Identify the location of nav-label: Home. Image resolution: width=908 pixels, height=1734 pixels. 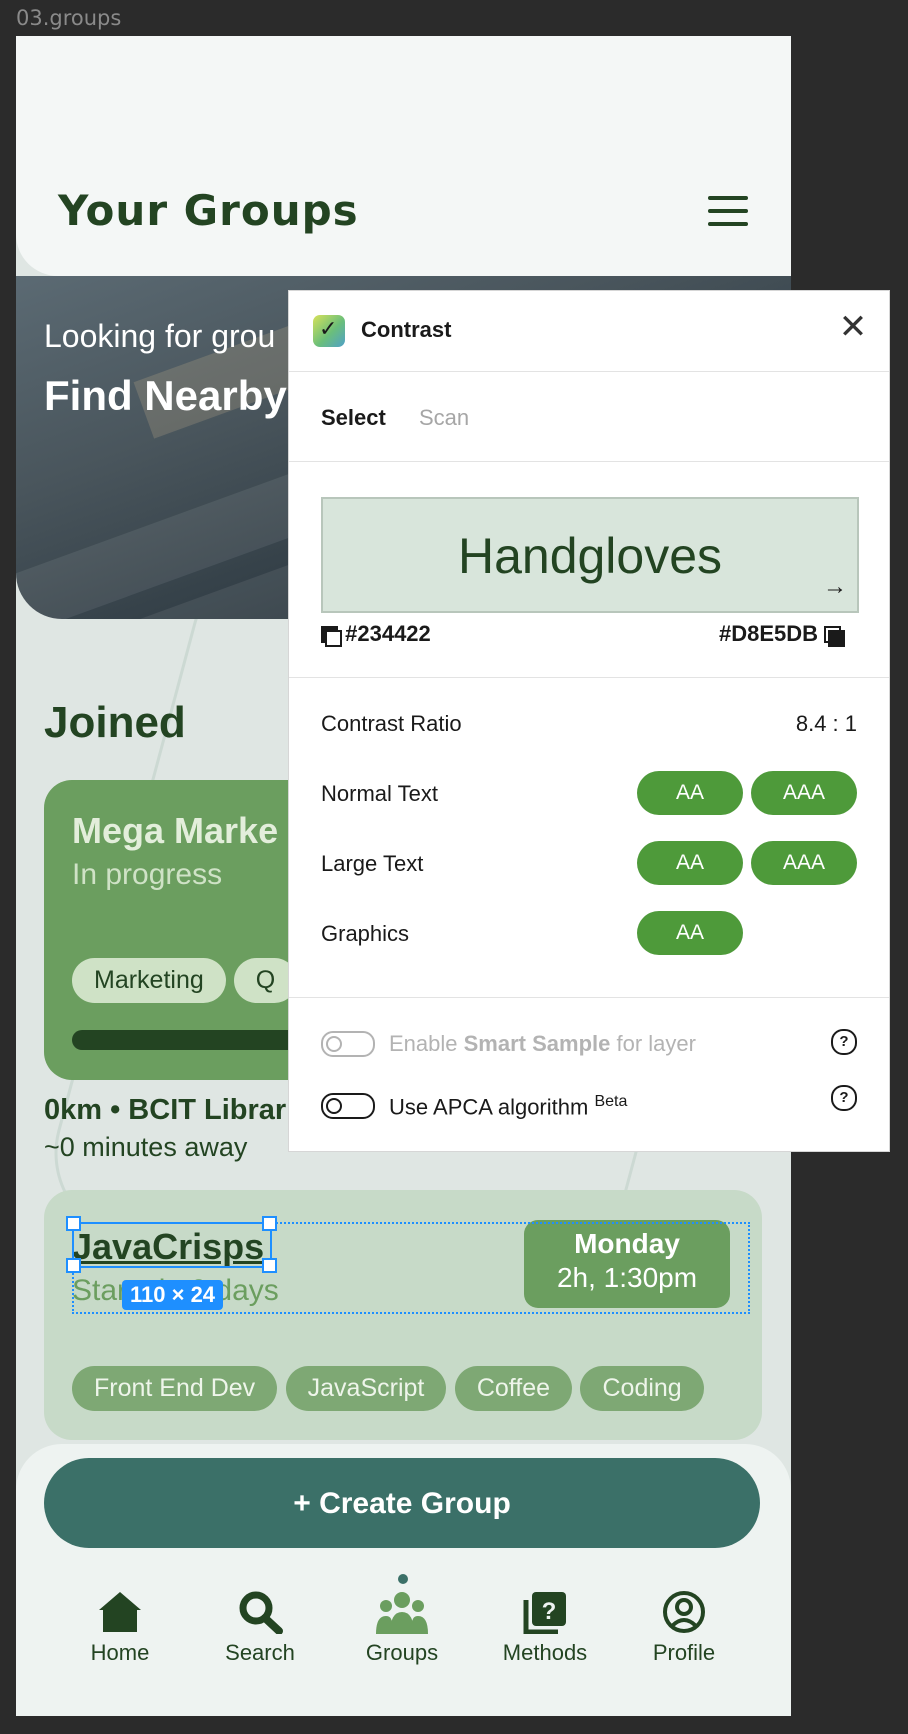
(120, 1652).